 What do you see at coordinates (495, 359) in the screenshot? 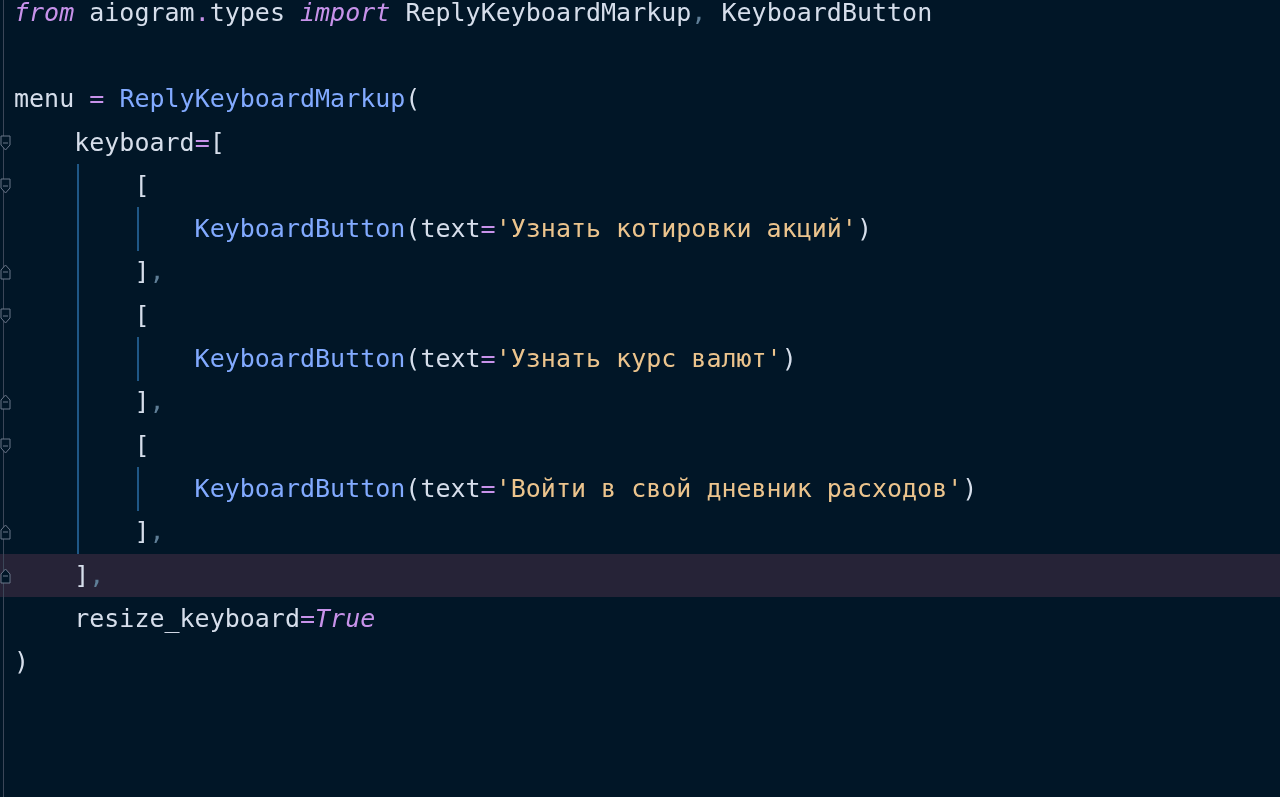
I see `code-line: KeyboardButton(text='Узнать курс валют')` at bounding box center [495, 359].